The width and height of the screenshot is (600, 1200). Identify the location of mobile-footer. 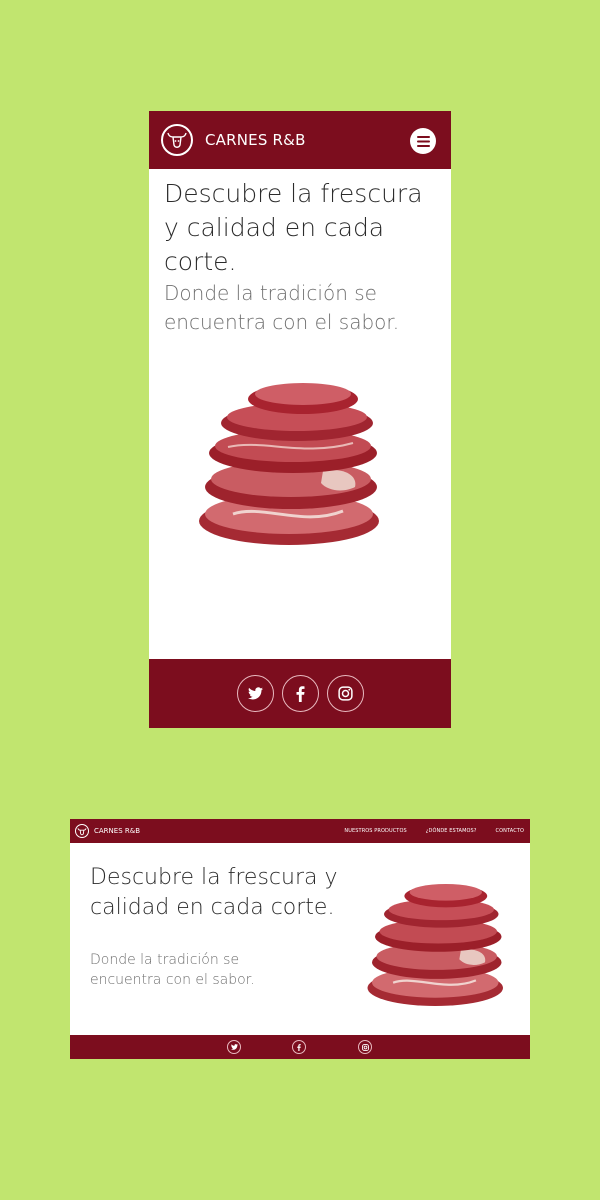
(300, 693).